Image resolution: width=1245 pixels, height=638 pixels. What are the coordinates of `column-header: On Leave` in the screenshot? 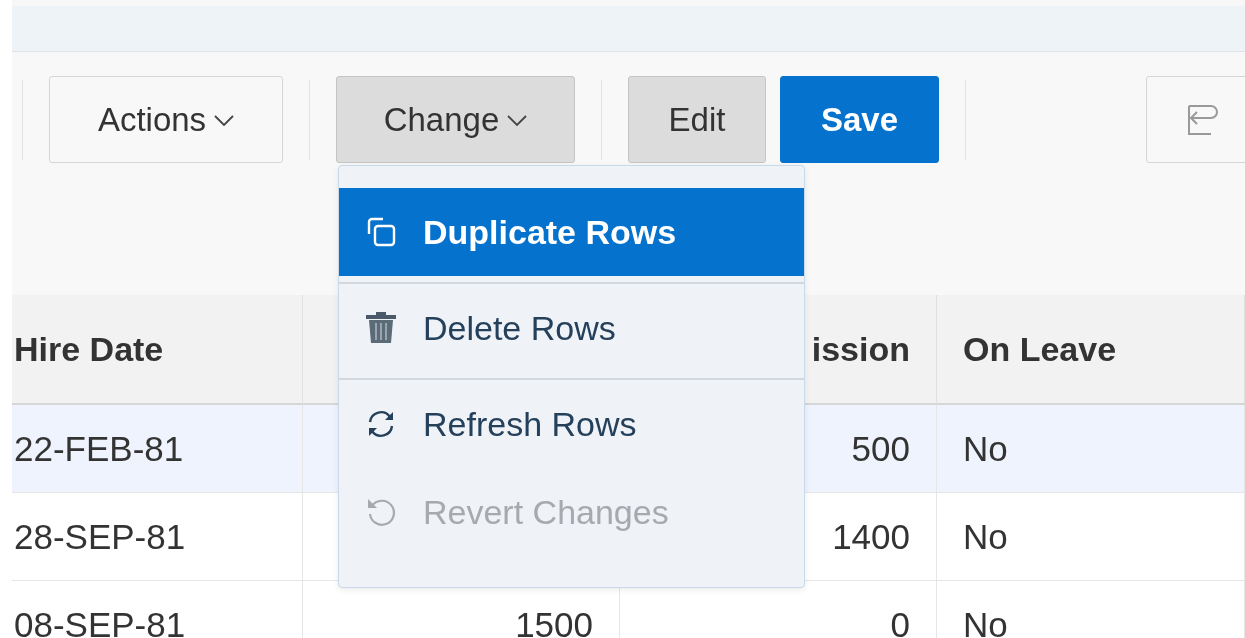 It's located at (1091, 350).